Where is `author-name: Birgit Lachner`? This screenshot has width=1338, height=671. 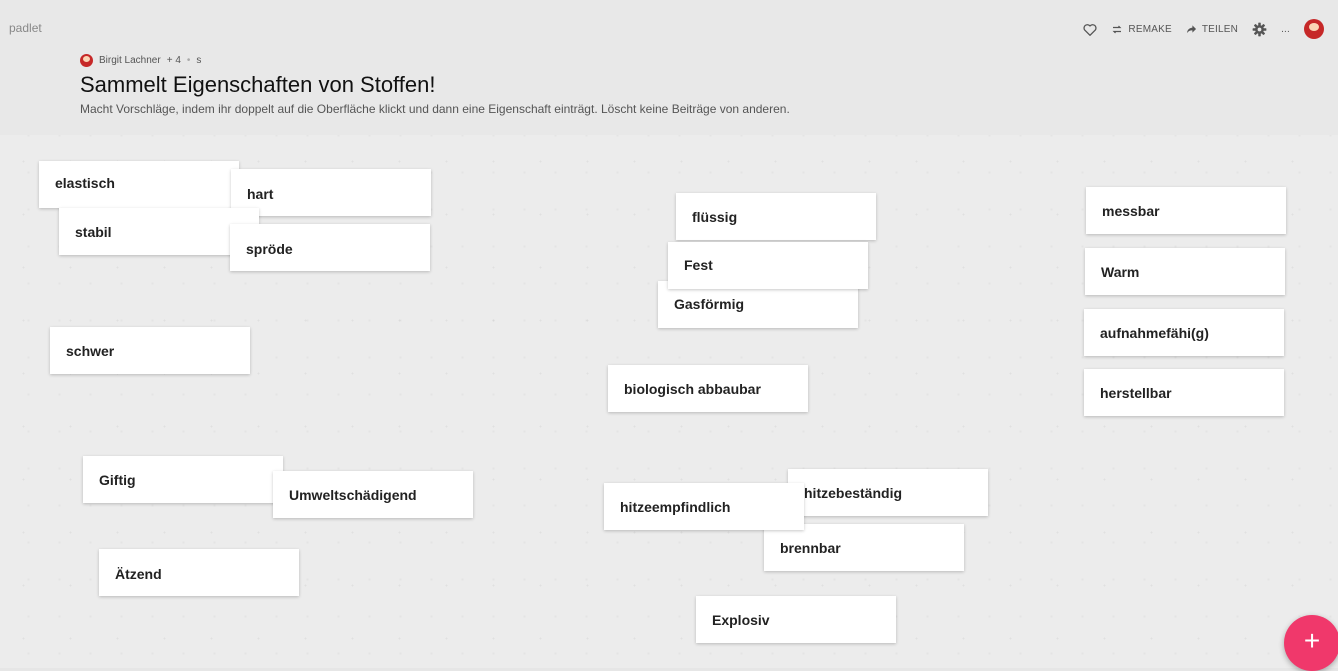 author-name: Birgit Lachner is located at coordinates (130, 60).